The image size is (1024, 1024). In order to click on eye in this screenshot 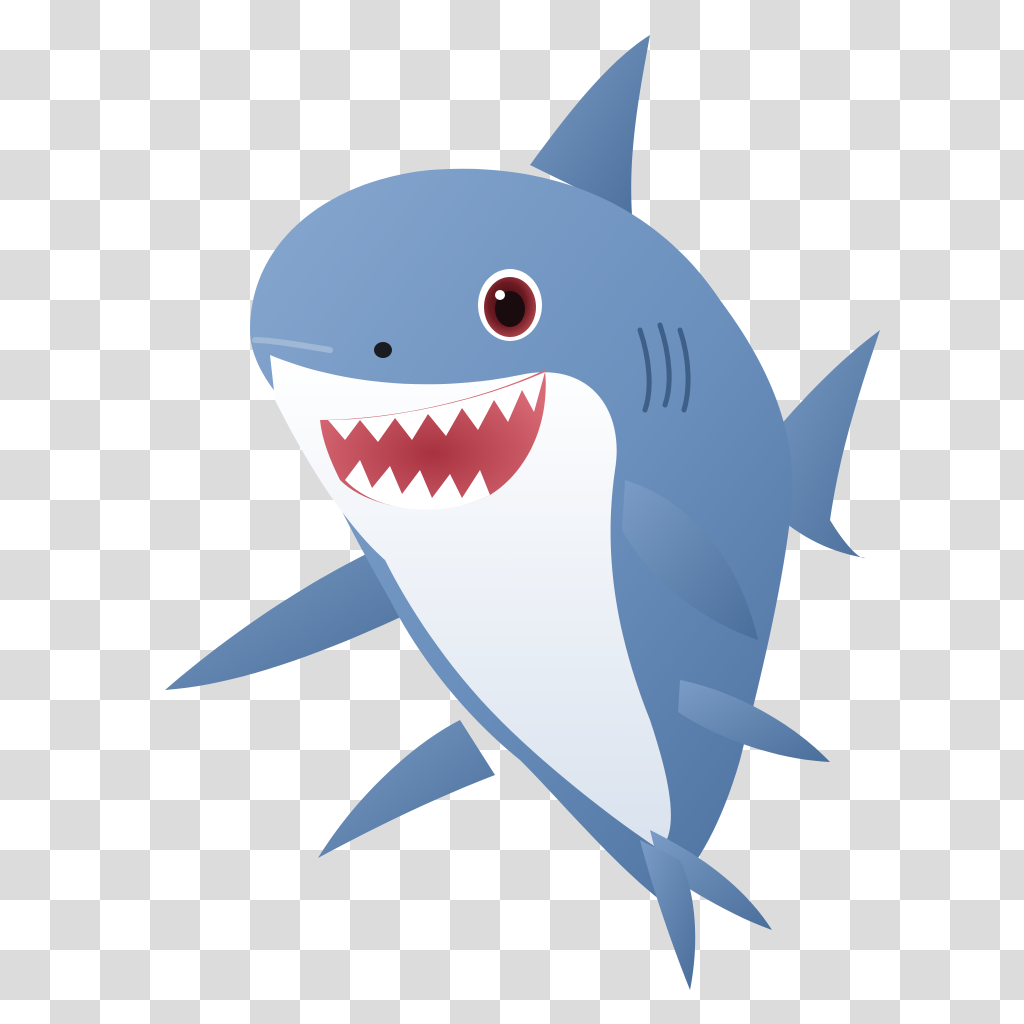, I will do `click(510, 305)`.